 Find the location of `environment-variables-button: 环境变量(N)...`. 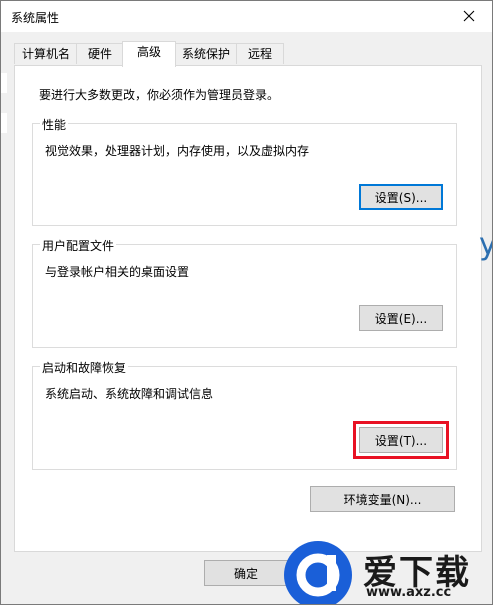

environment-variables-button: 环境变量(N)... is located at coordinates (382, 499).